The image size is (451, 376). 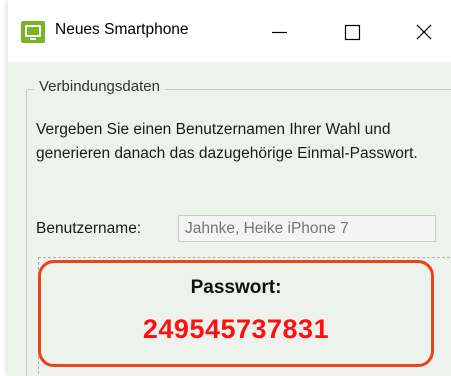 I want to click on password-label: Passwort:, so click(x=236, y=287).